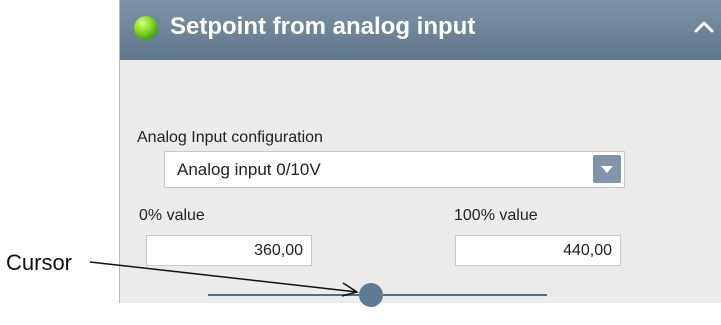  Describe the element at coordinates (704, 27) in the screenshot. I see `chevron-up-icon` at that location.